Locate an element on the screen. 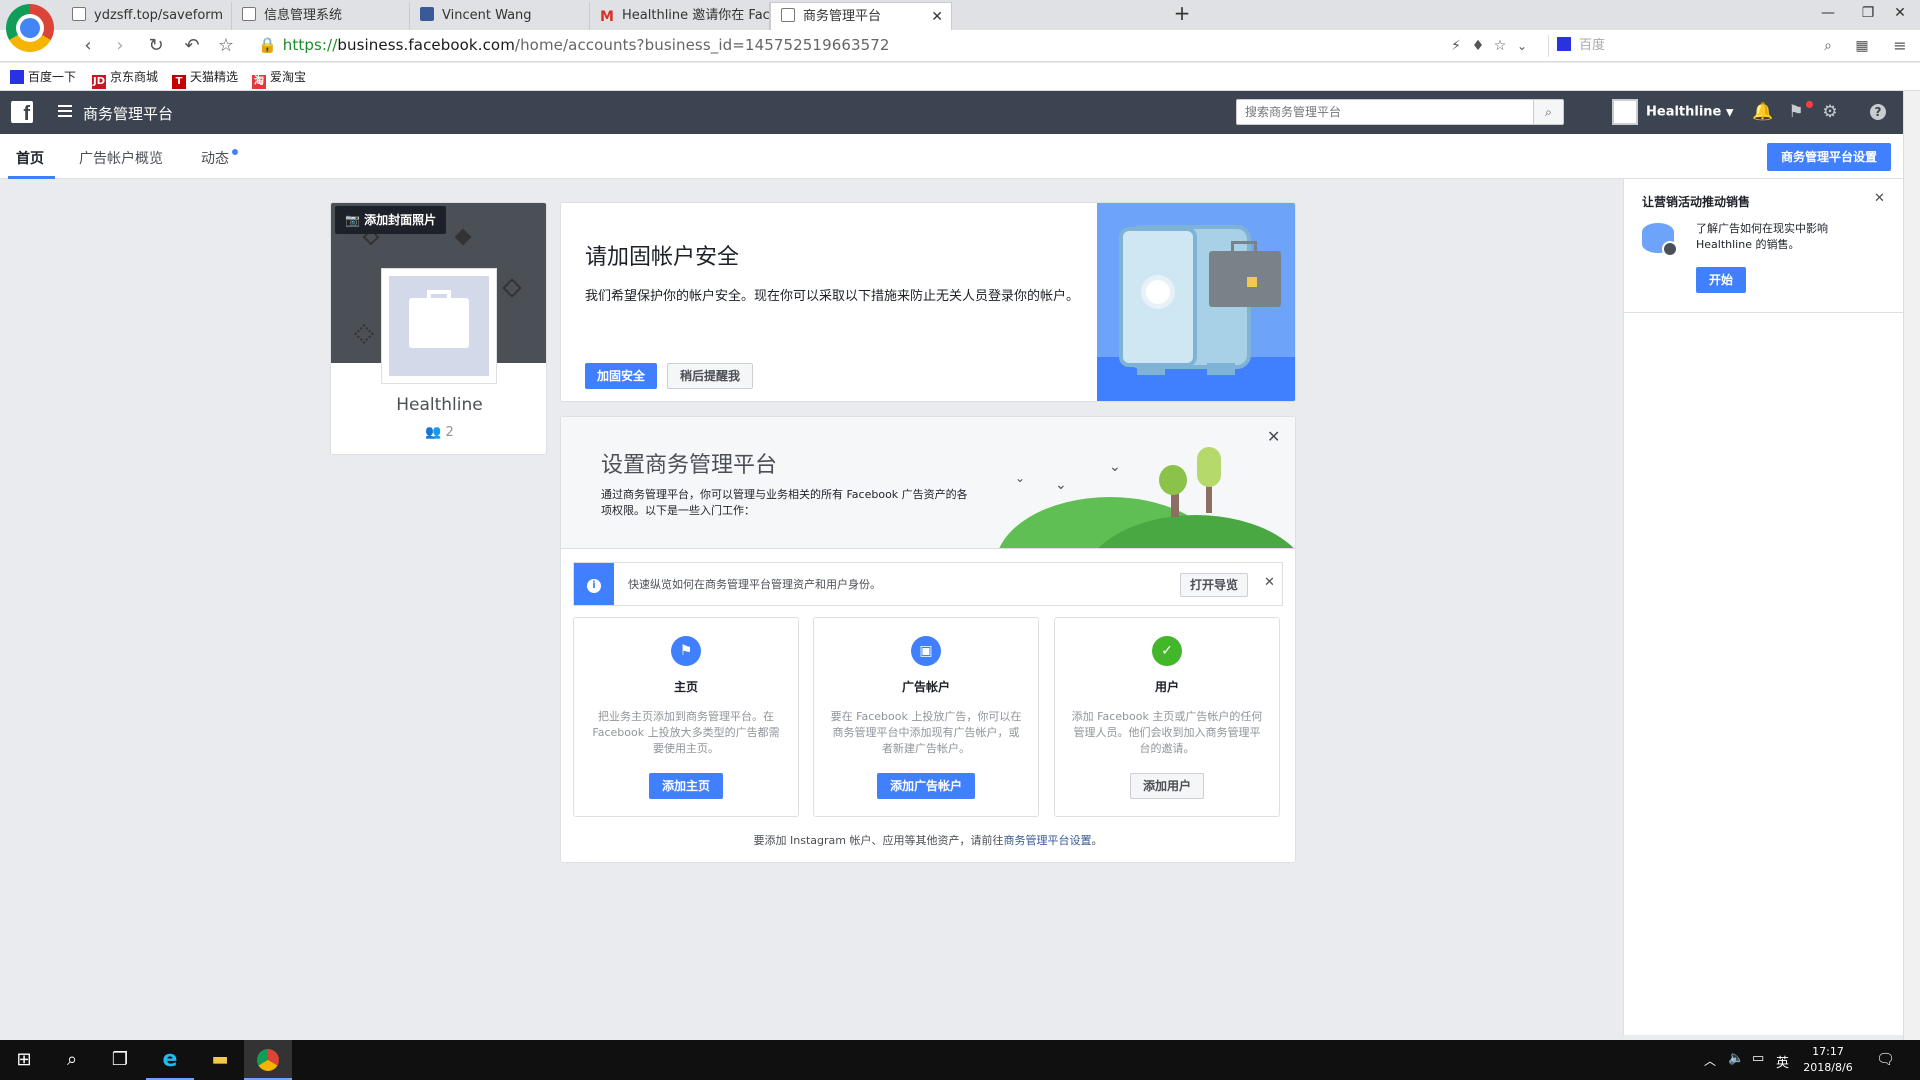 The height and width of the screenshot is (1080, 1920). chevron-up-icon: ︿ is located at coordinates (1710, 1060).